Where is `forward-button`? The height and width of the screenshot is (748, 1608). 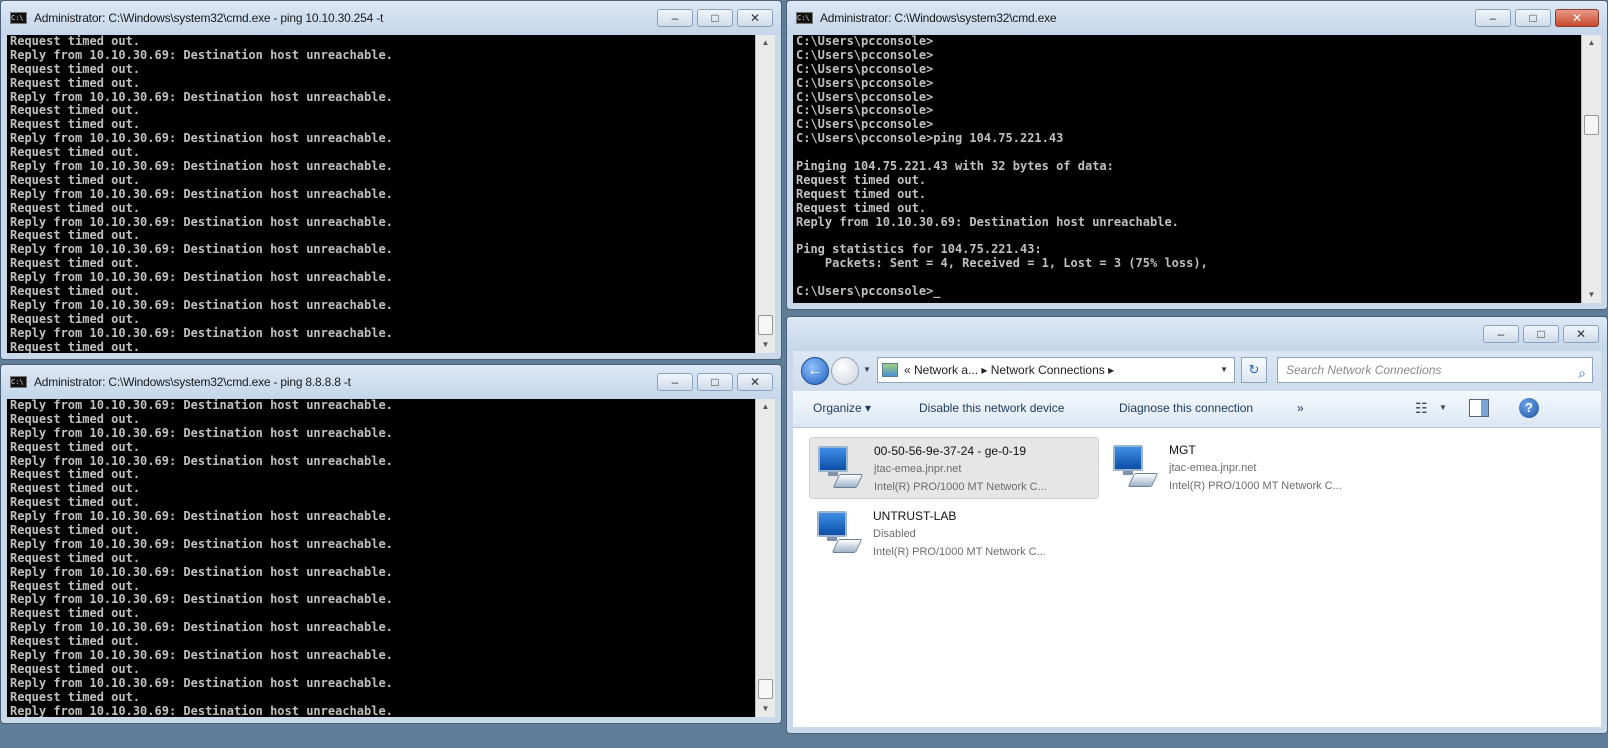
forward-button is located at coordinates (845, 371).